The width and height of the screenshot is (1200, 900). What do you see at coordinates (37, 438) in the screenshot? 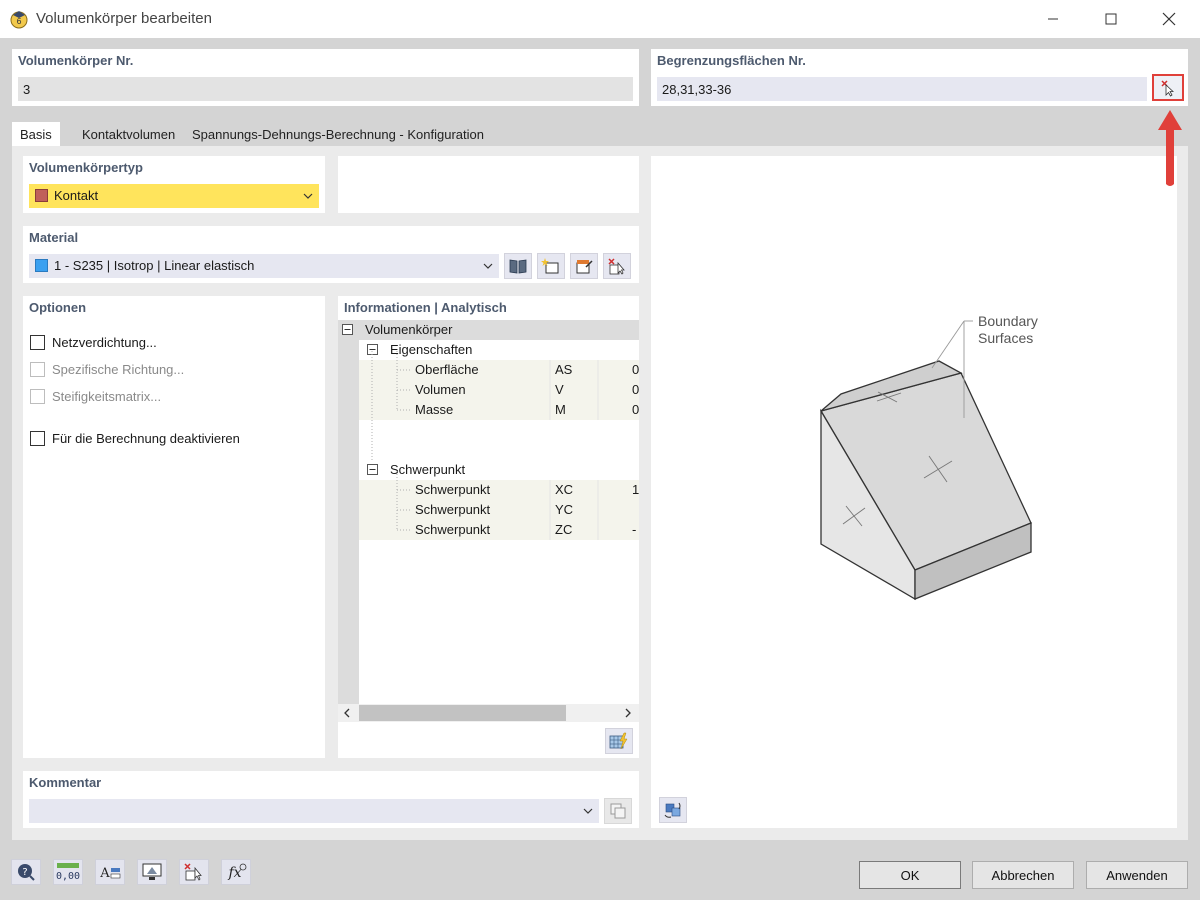
I see `deactivate-calculation-checkbox` at bounding box center [37, 438].